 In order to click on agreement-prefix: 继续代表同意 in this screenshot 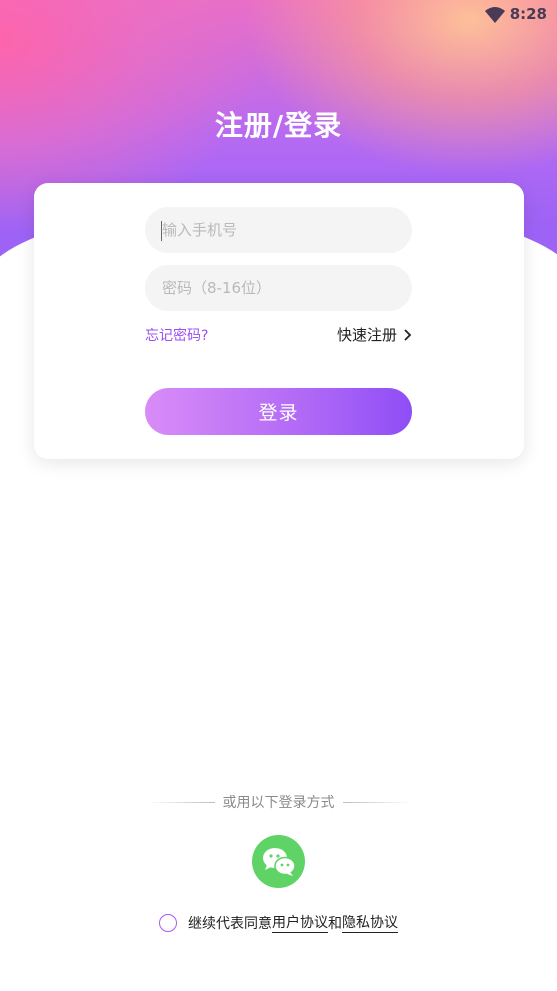, I will do `click(230, 923)`.